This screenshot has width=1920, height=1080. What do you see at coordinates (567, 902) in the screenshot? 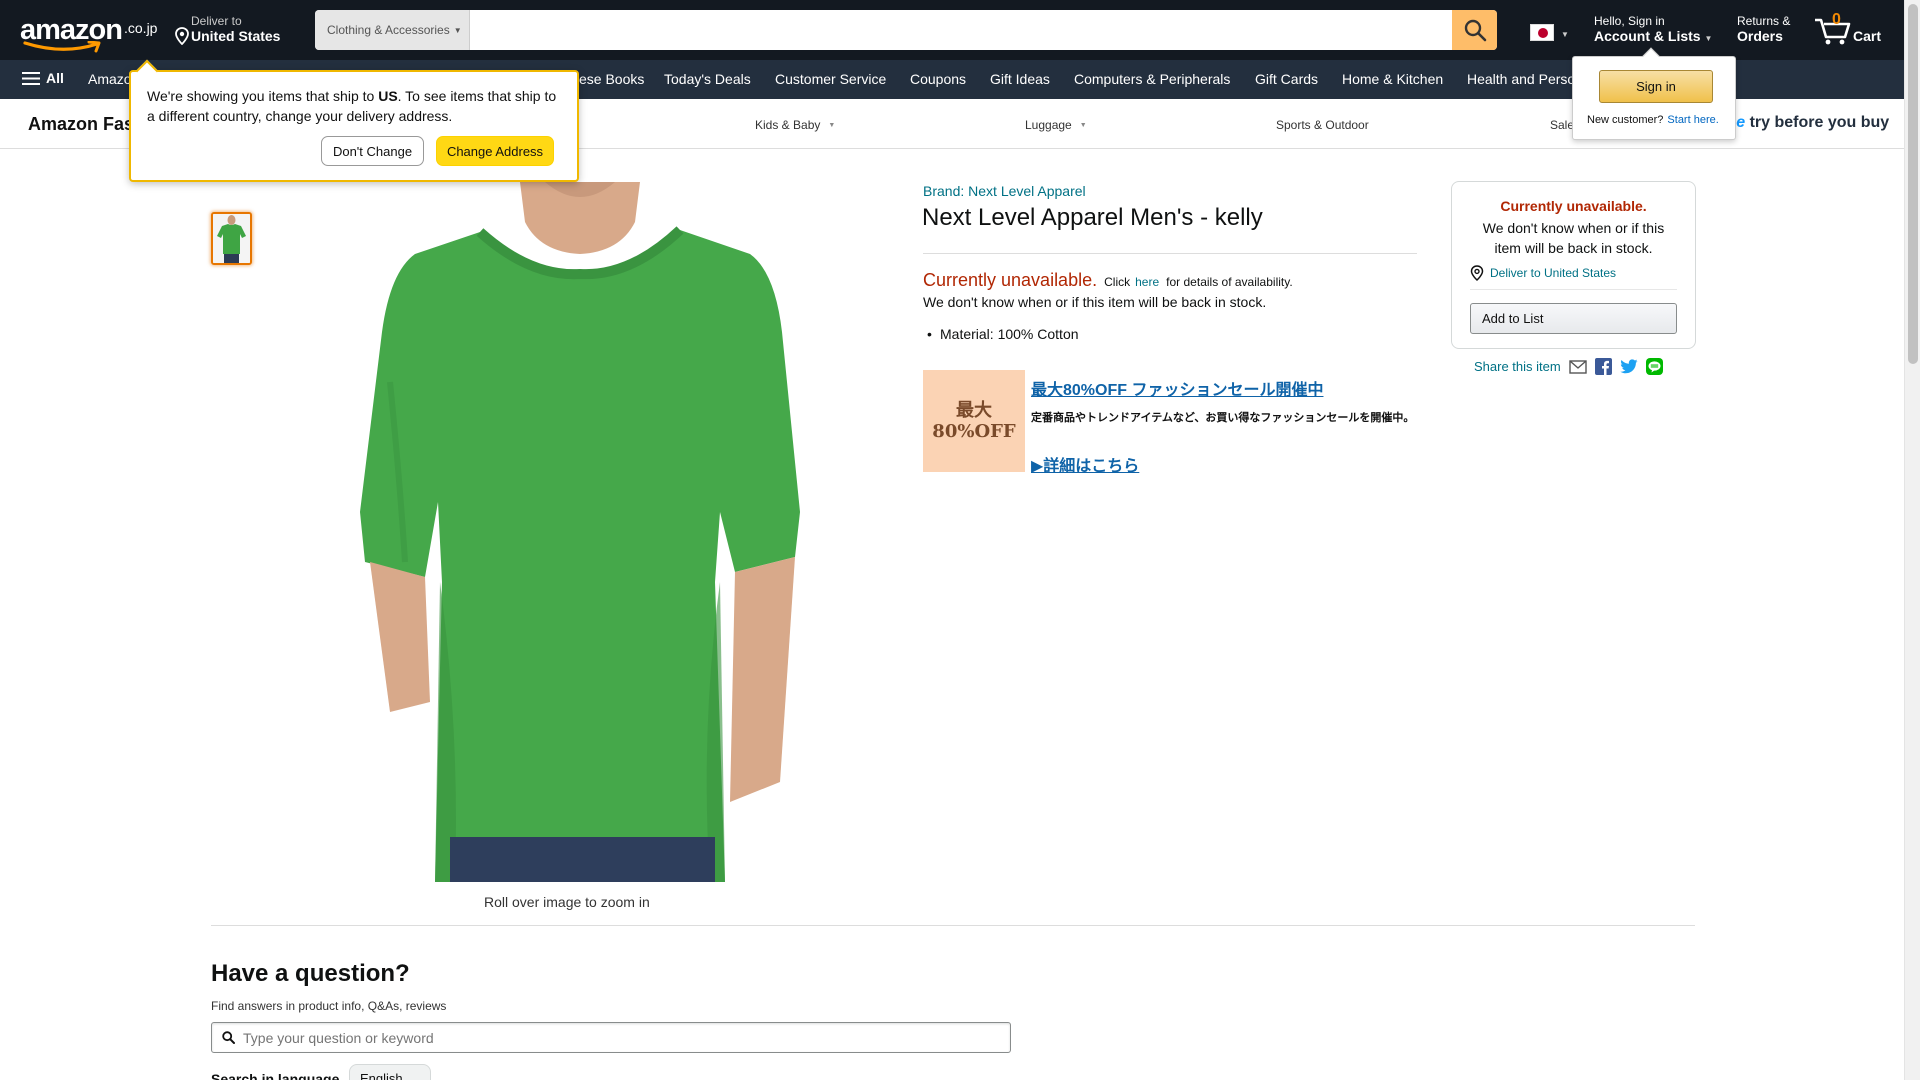
I see `zoom-hint: Roll over image to zoom in` at bounding box center [567, 902].